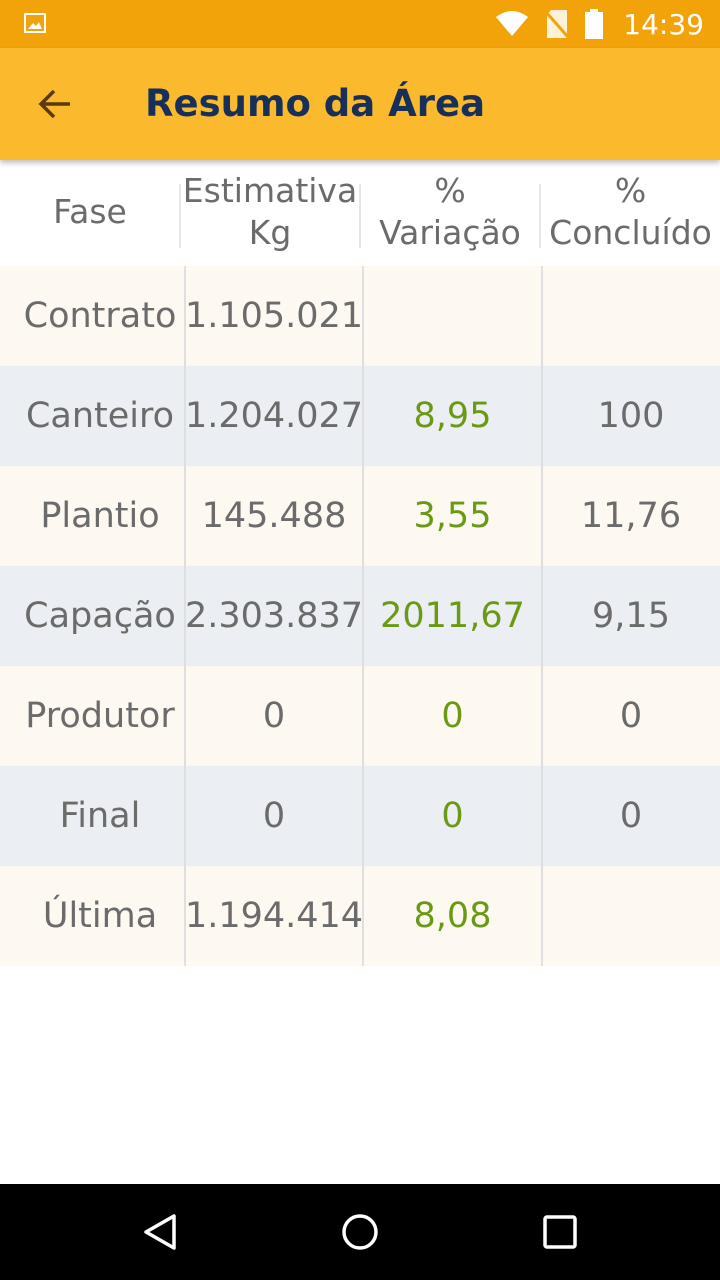 This screenshot has width=720, height=1280. I want to click on gallery-icon, so click(35, 23).